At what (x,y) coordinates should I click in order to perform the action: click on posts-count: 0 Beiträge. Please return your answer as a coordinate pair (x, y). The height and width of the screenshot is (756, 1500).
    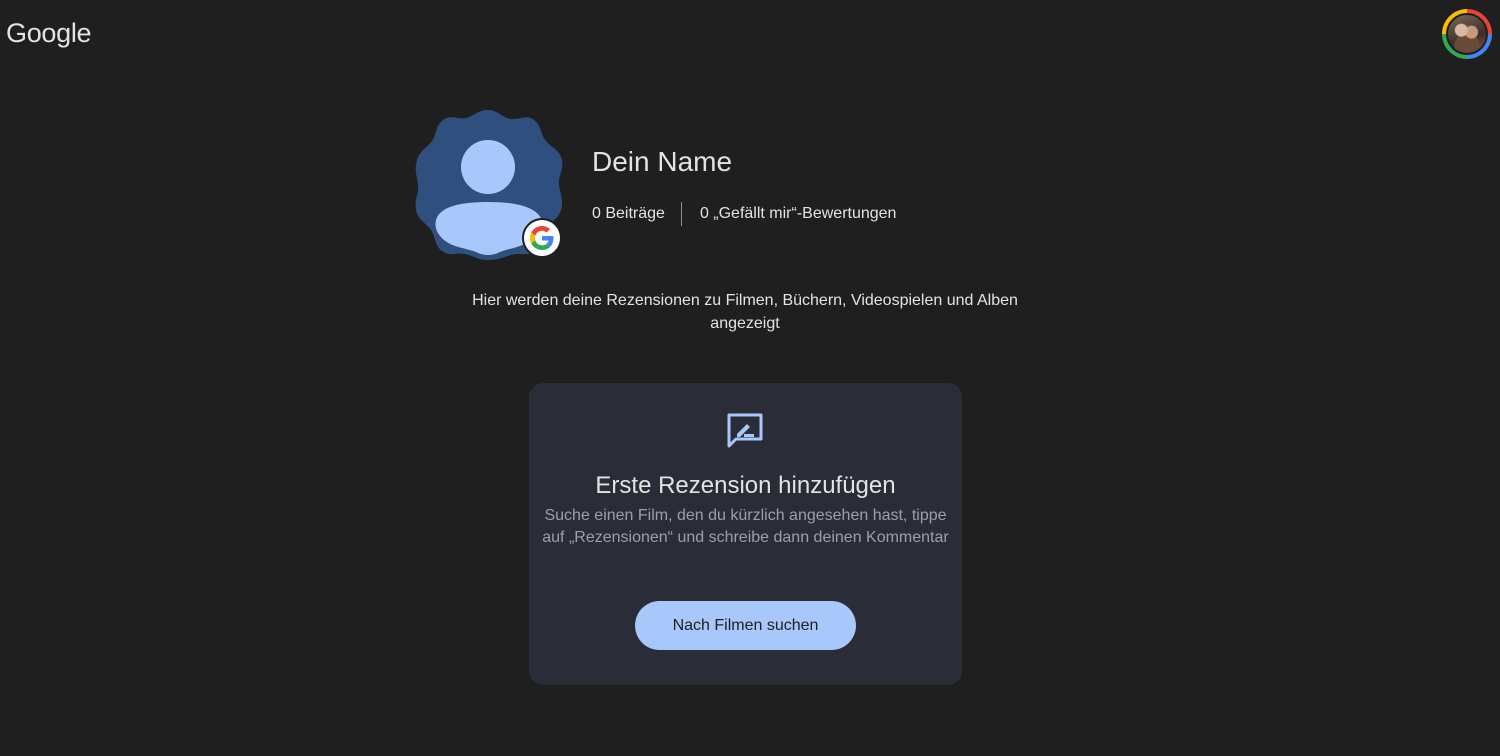
    Looking at the image, I should click on (628, 213).